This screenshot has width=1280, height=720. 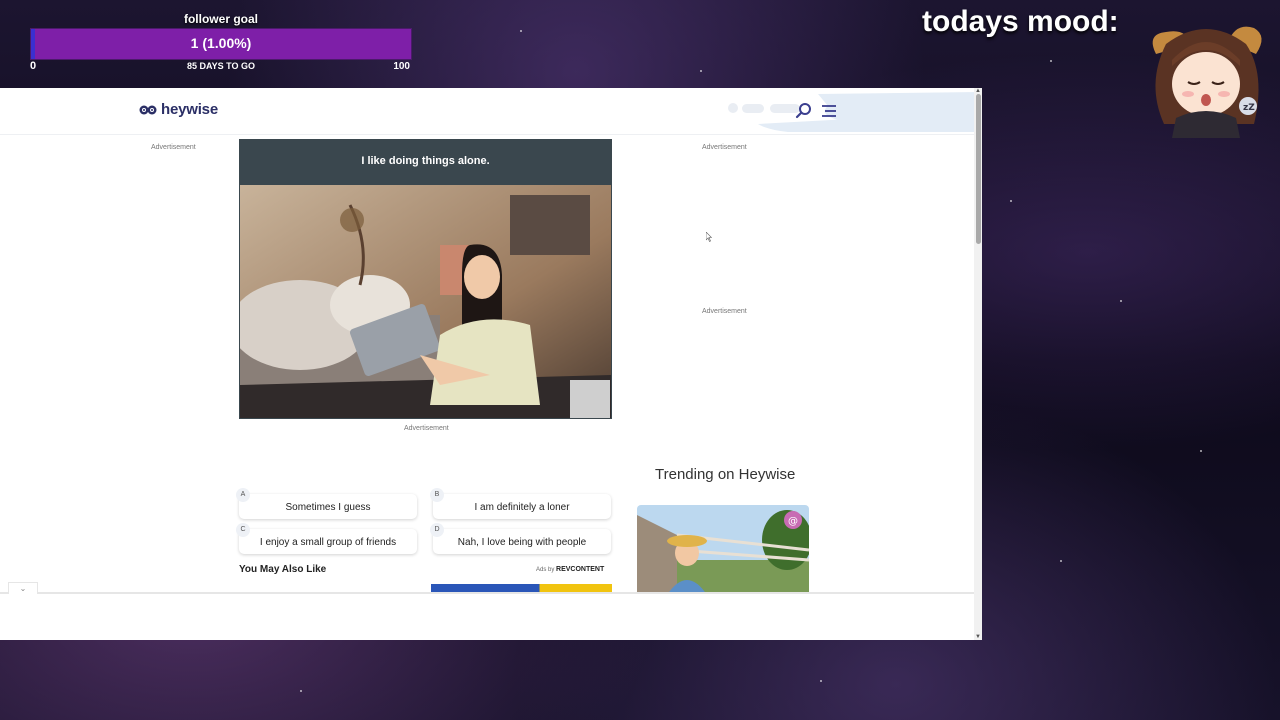 What do you see at coordinates (522, 542) in the screenshot?
I see `answer-text-d: Nah, I love being with people` at bounding box center [522, 542].